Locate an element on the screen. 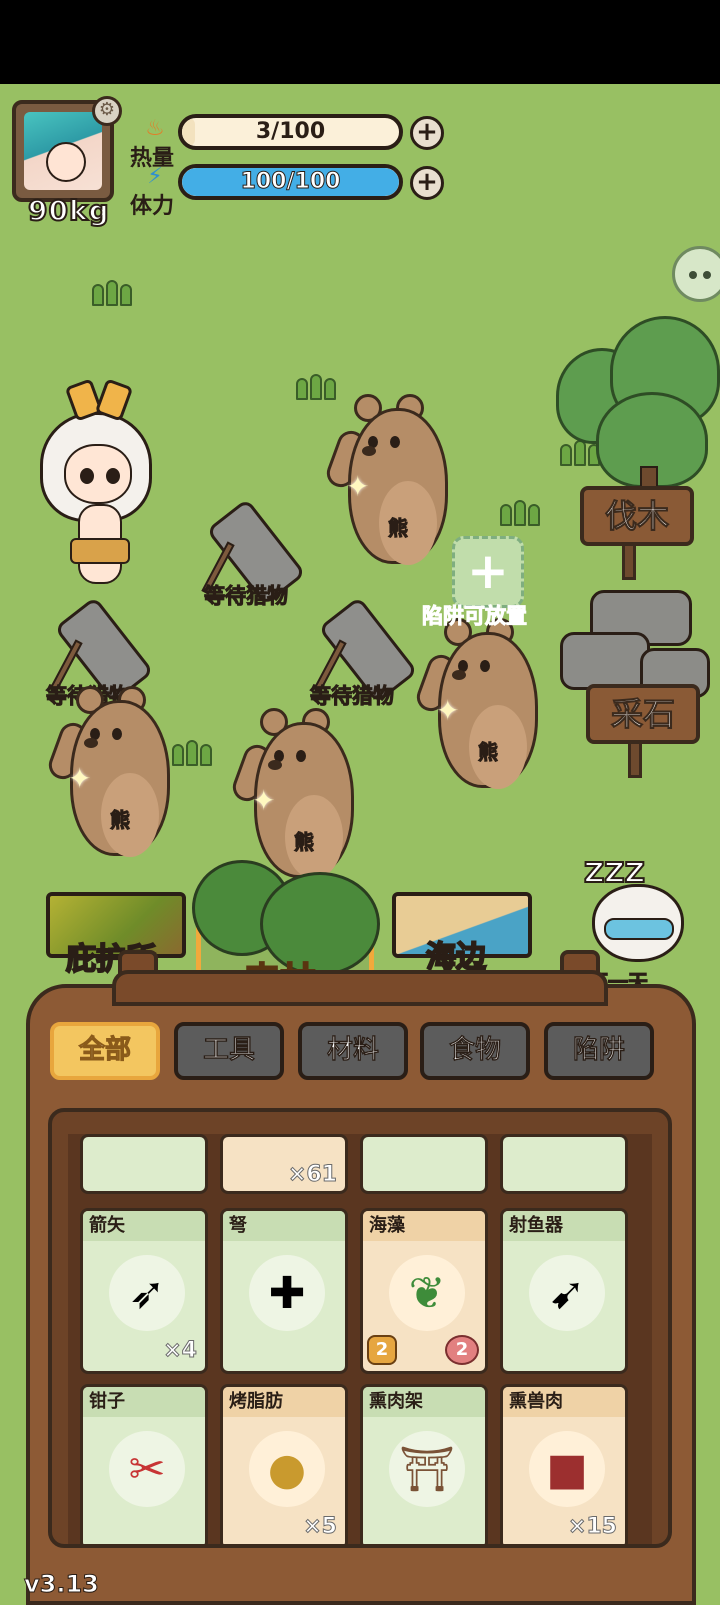  stamina-label: 体力 is located at coordinates (152, 206).